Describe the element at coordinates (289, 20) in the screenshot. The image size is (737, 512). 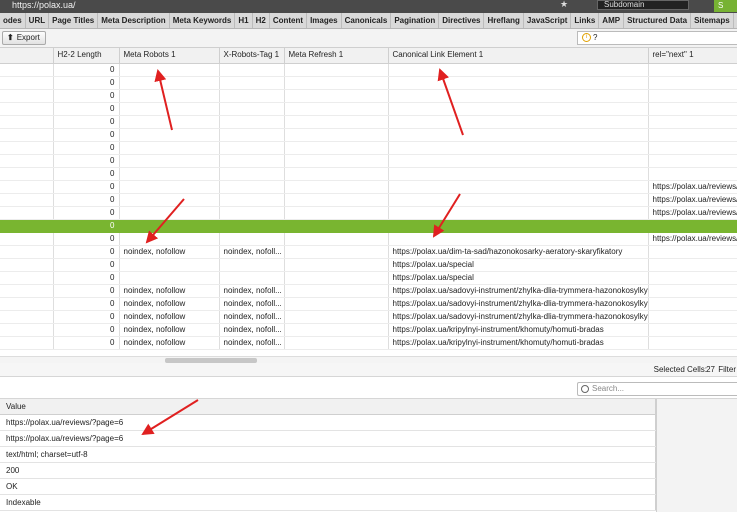
I see `tab-content: Content` at that location.